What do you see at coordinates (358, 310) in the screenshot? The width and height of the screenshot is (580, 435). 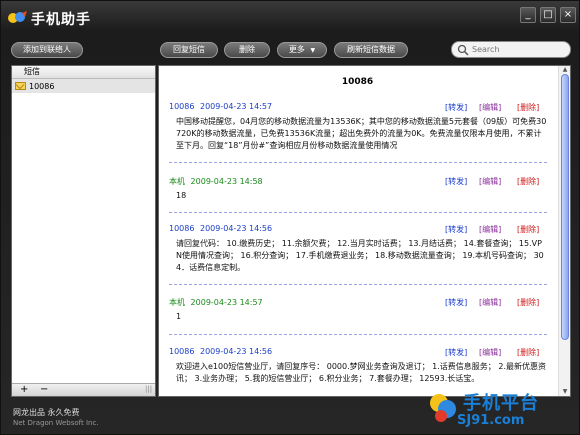 I see `message-item: 本机 2009-04-23 14:57 [转发] [编辑] [删除] 1` at bounding box center [358, 310].